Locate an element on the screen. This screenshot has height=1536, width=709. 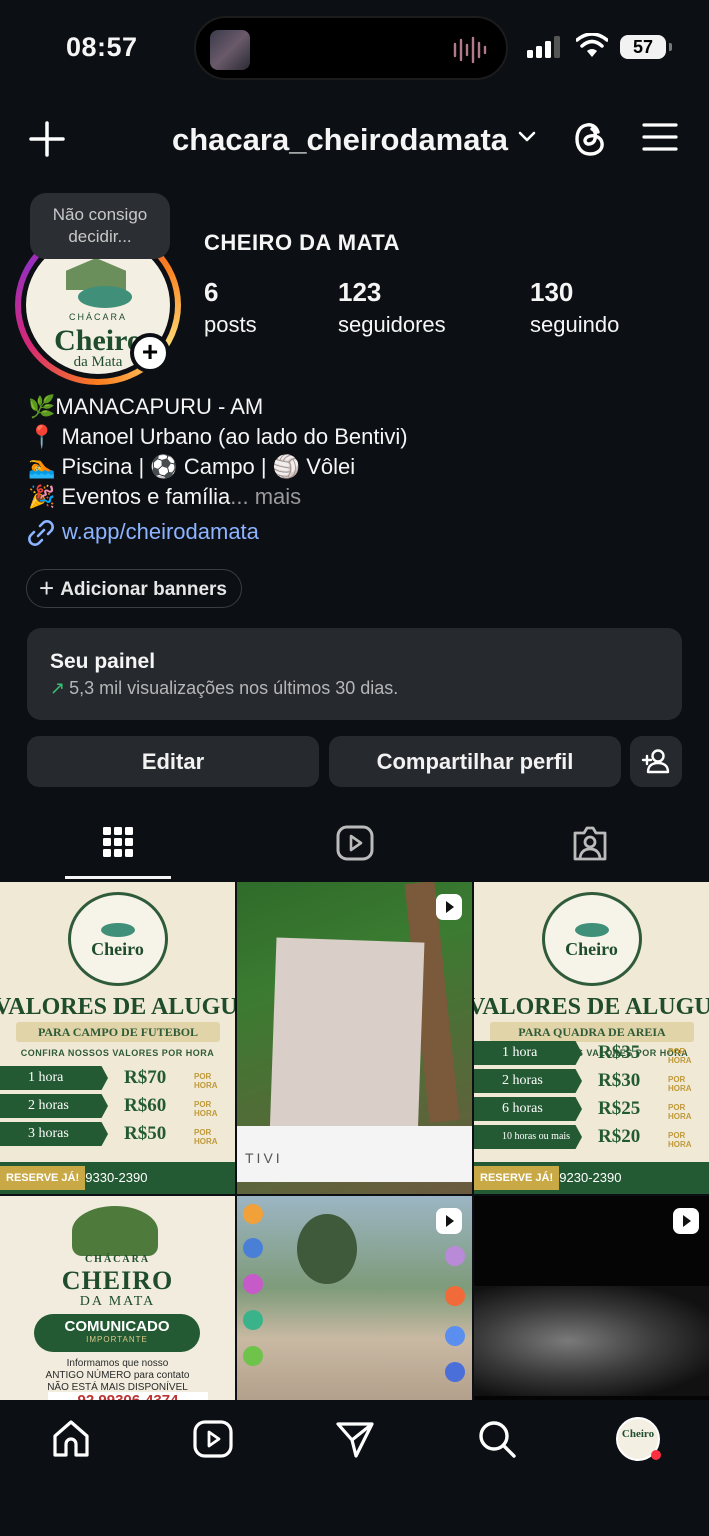
hamburger-menu-icon is located at coordinates (660, 137).